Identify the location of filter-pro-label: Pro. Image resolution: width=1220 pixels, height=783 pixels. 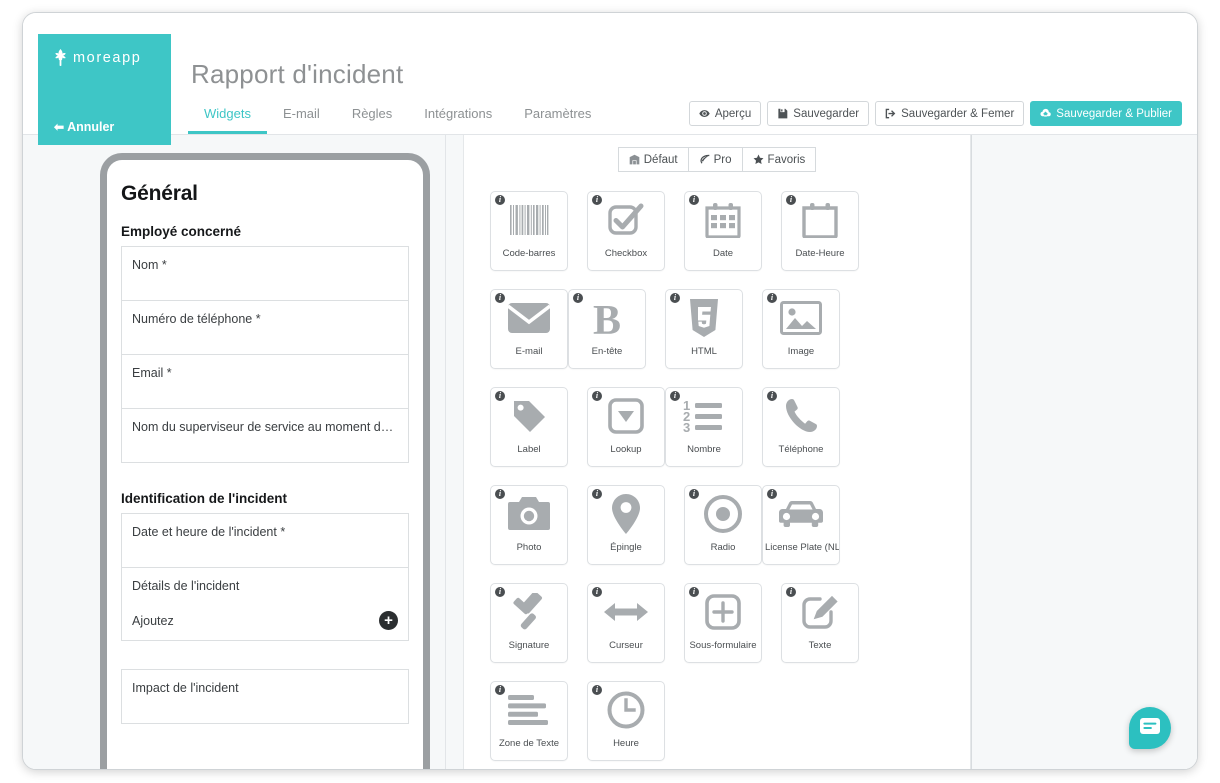
(722, 159).